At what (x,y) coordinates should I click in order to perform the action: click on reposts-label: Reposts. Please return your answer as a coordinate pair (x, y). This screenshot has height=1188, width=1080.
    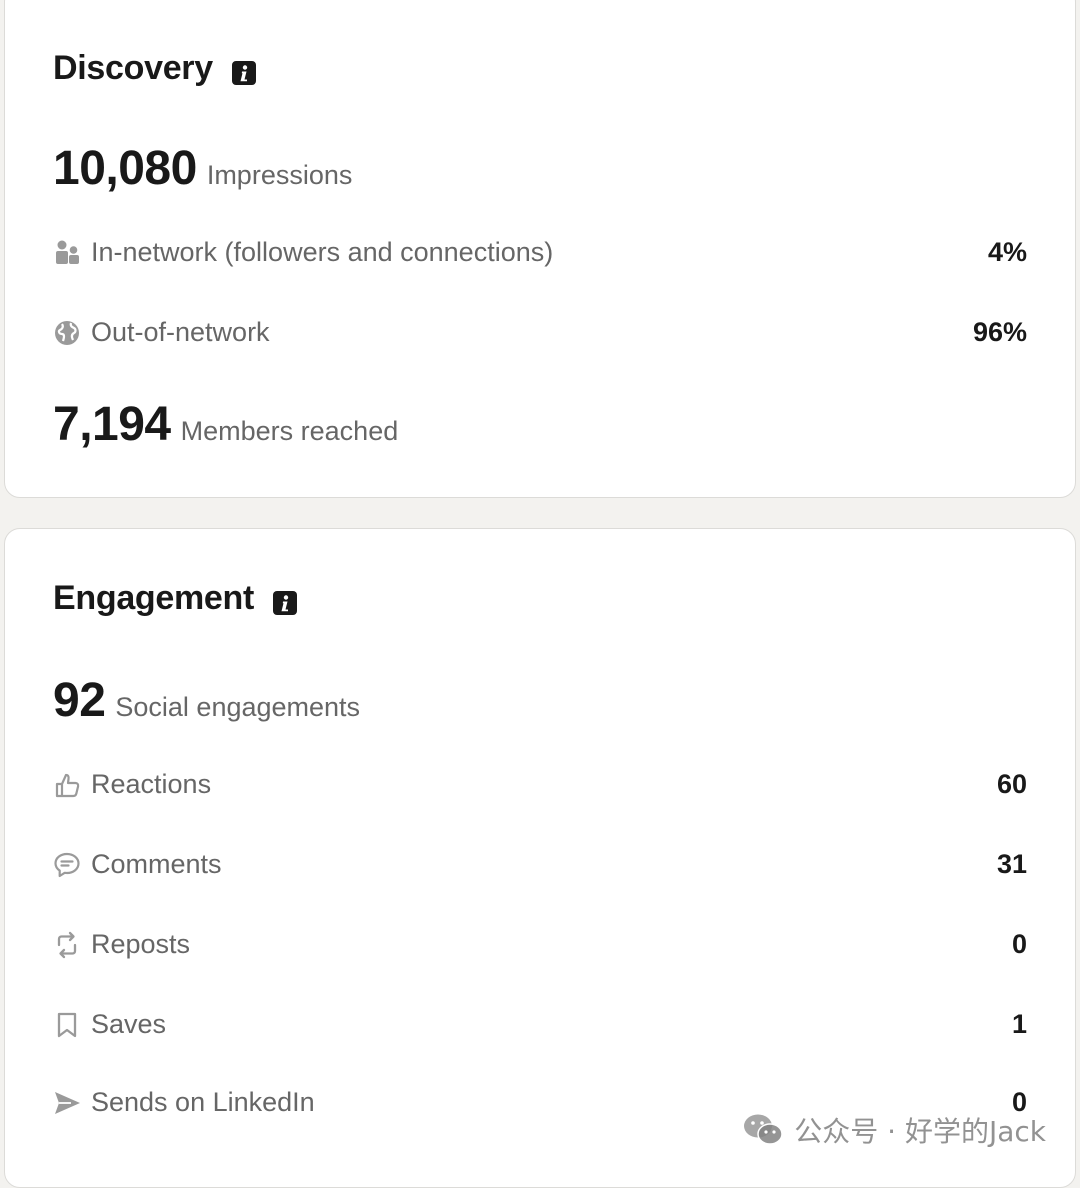
    Looking at the image, I should click on (141, 944).